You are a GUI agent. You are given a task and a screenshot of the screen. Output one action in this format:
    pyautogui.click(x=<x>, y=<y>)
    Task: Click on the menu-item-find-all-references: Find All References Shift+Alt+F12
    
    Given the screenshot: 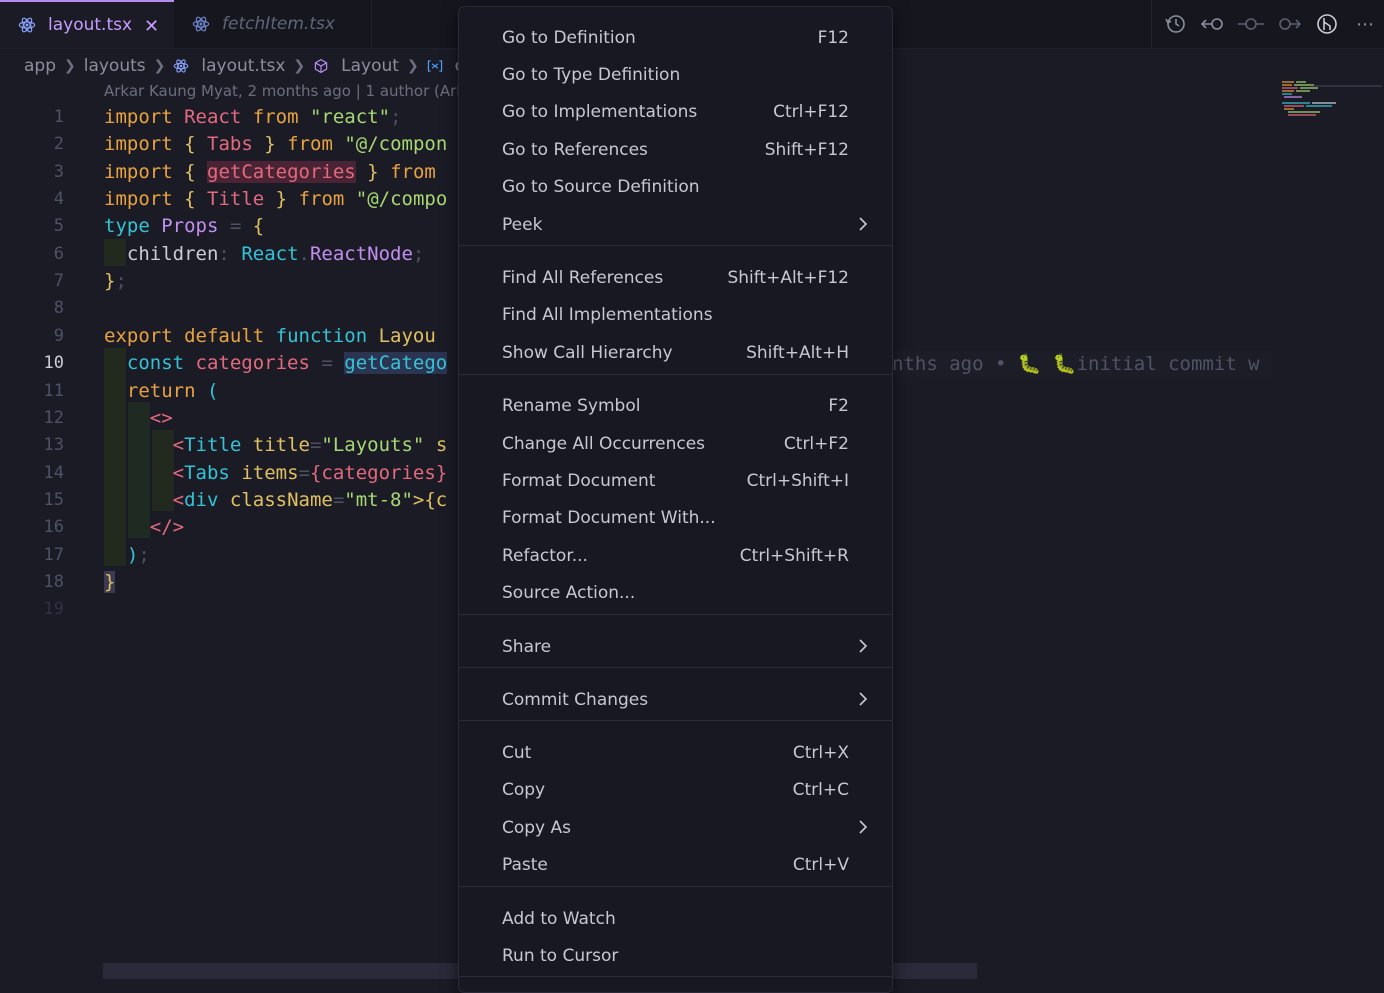 What is the action you would take?
    pyautogui.click(x=675, y=279)
    